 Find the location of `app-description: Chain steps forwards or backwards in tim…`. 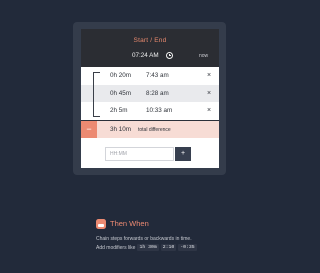

app-description: Chain steps forwards or backwards in tim… is located at coordinates (144, 239).